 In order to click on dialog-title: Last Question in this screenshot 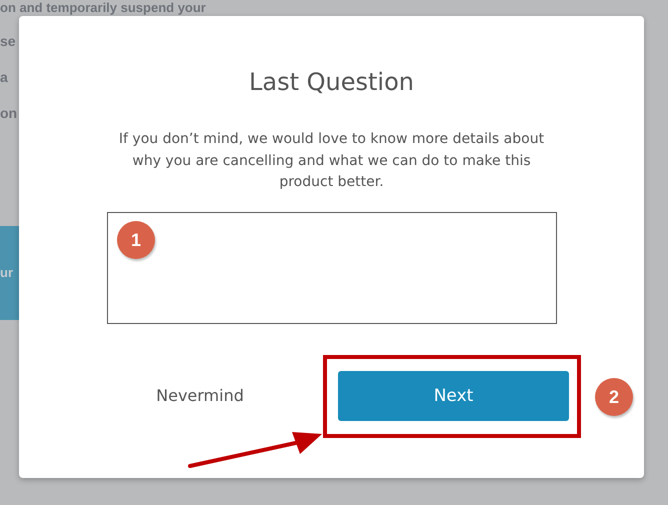, I will do `click(331, 82)`.